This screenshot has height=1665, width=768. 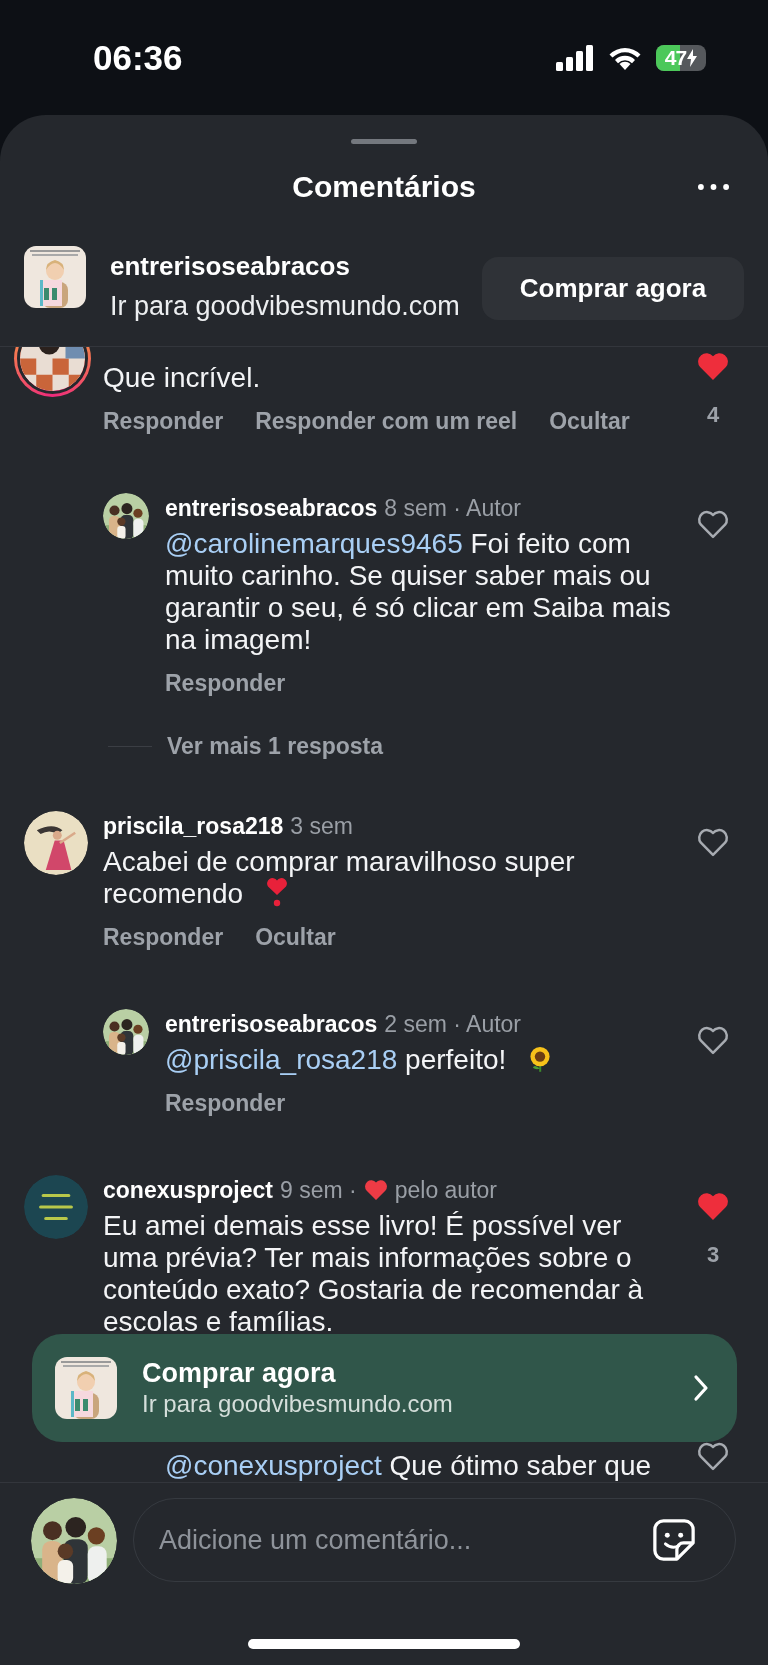 What do you see at coordinates (281, 1059) in the screenshot?
I see `mention-link: @priscila_rosa218` at bounding box center [281, 1059].